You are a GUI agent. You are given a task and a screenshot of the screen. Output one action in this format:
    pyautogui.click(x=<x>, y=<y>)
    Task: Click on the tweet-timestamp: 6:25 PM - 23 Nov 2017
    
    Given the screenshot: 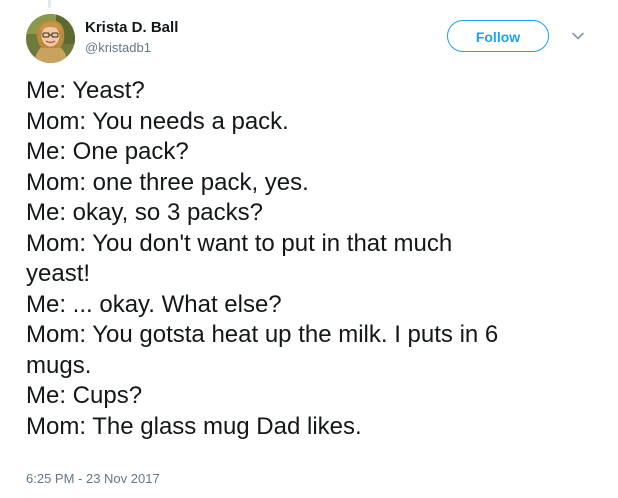 What is the action you would take?
    pyautogui.click(x=93, y=478)
    